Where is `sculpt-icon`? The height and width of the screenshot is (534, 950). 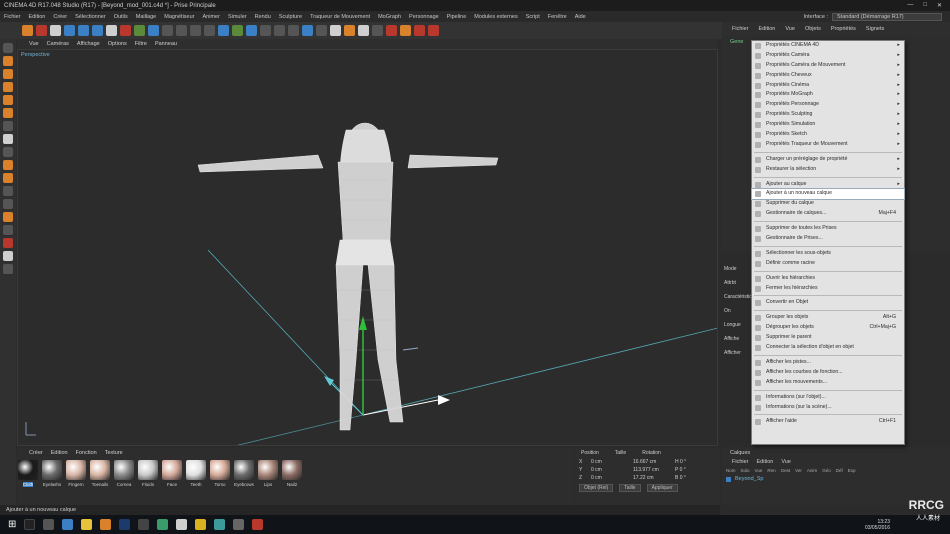
sculpt-icon is located at coordinates (349, 30).